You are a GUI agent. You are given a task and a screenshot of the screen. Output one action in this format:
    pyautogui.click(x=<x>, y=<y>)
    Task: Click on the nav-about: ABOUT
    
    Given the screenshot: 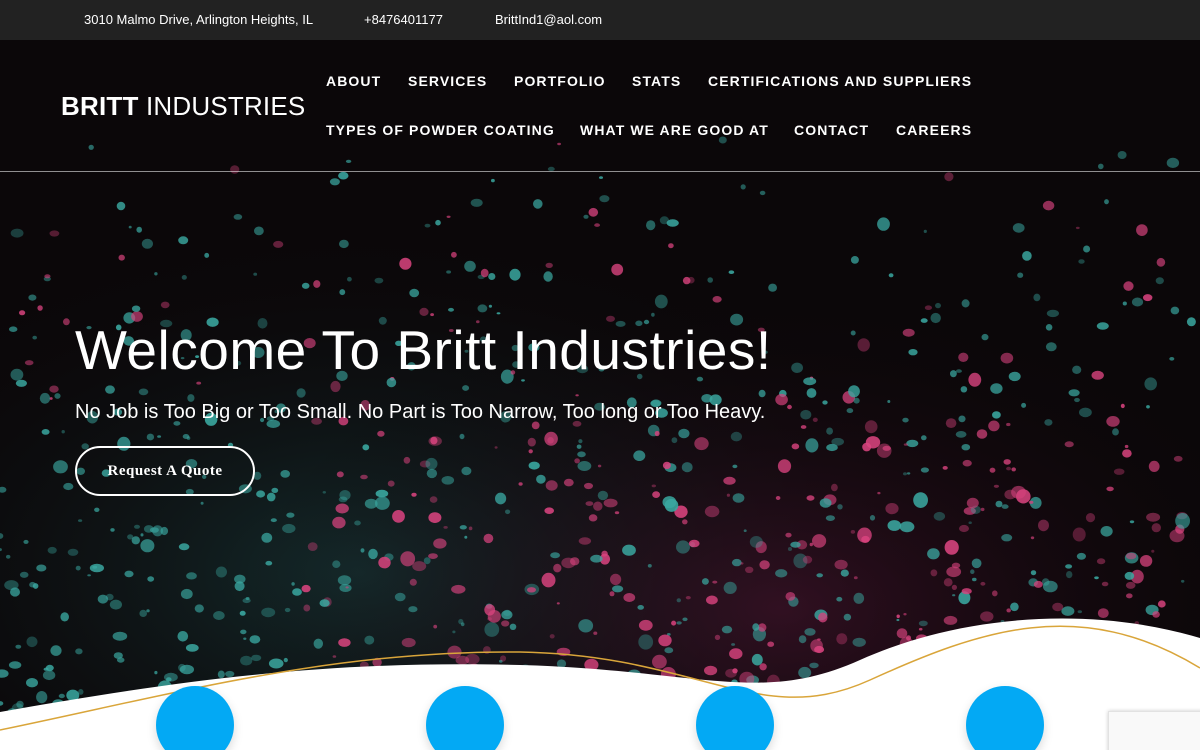 What is the action you would take?
    pyautogui.click(x=353, y=81)
    